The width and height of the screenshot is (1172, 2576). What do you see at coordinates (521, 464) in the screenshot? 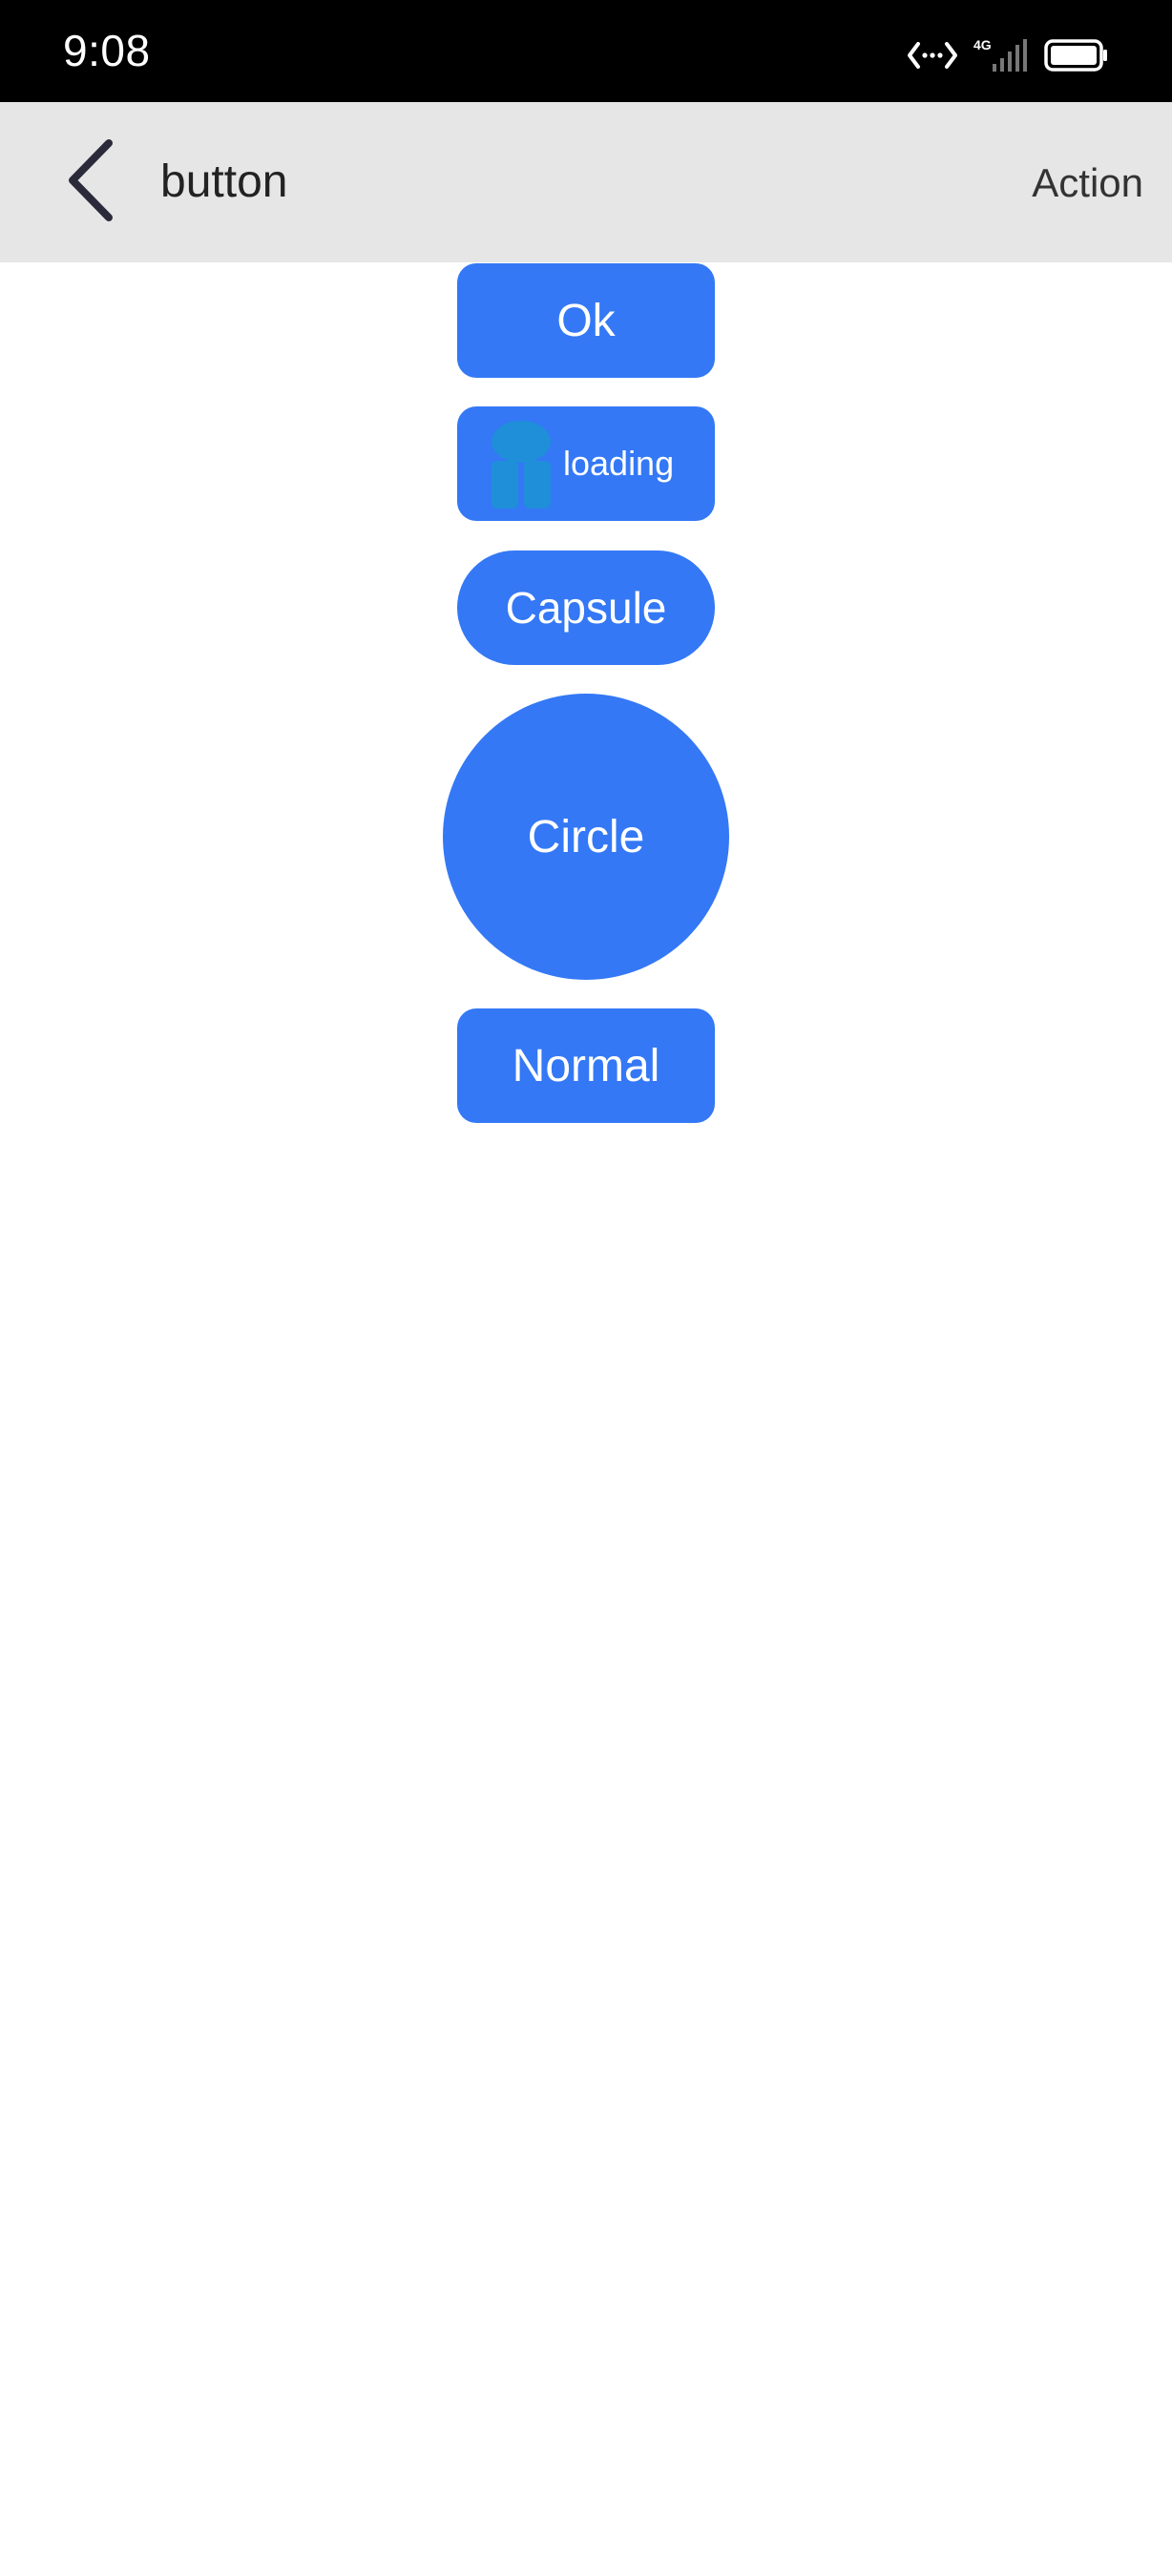
I see `loading-spinner-icon` at bounding box center [521, 464].